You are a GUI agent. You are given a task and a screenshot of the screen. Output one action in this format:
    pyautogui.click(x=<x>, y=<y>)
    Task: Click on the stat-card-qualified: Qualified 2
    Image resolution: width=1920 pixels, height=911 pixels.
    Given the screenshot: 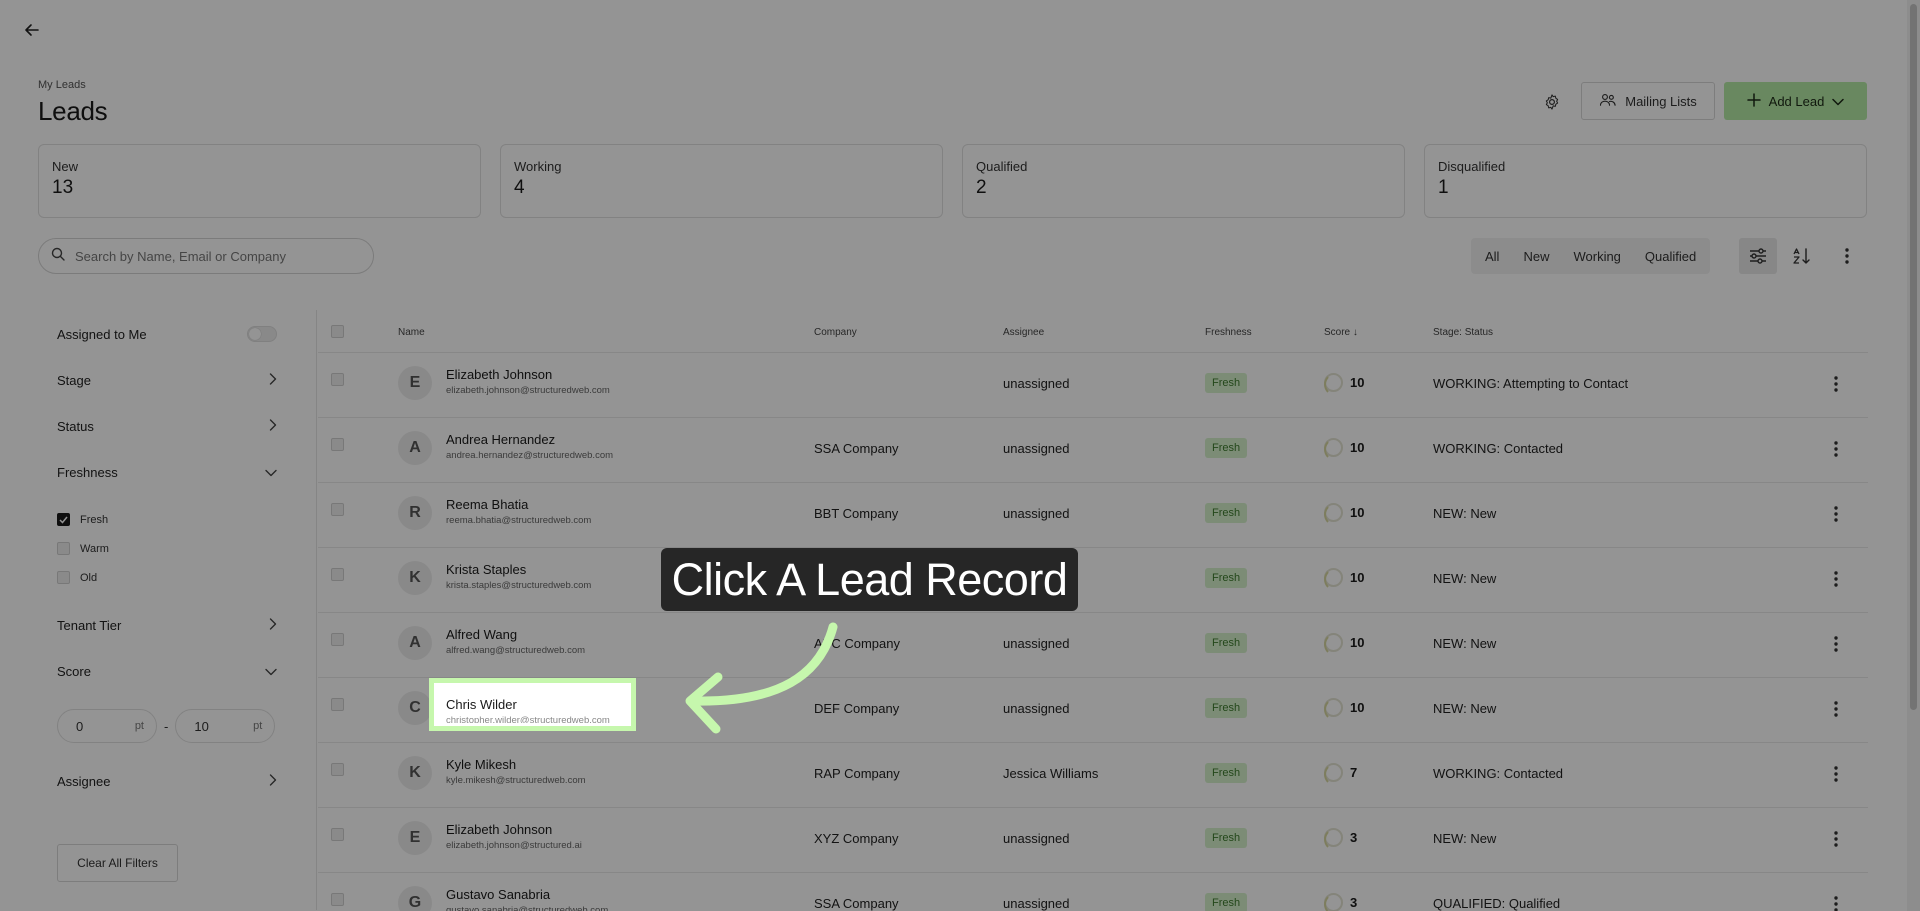 What is the action you would take?
    pyautogui.click(x=1183, y=181)
    